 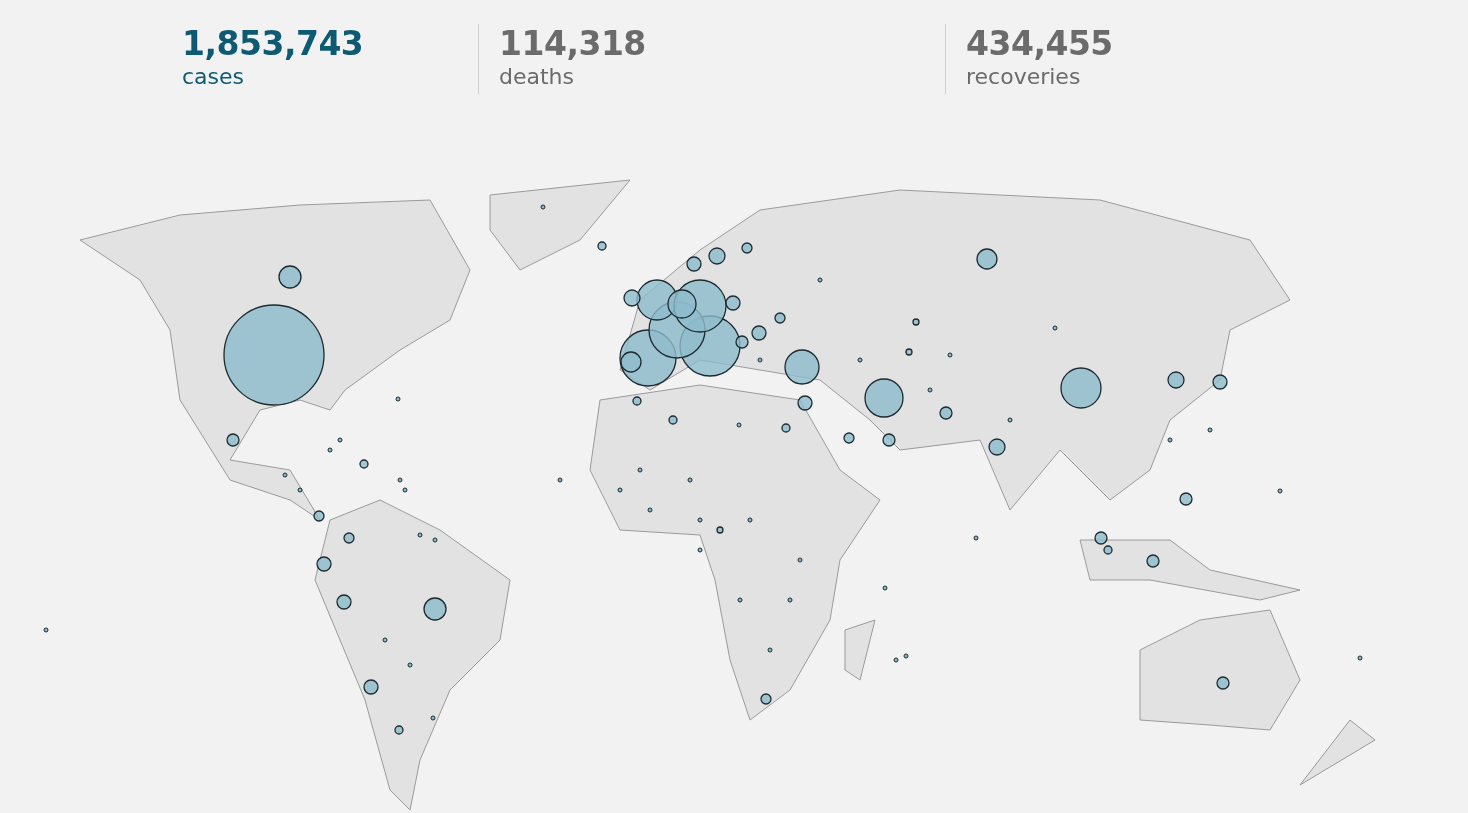 I want to click on stat-label: cases, so click(x=213, y=77).